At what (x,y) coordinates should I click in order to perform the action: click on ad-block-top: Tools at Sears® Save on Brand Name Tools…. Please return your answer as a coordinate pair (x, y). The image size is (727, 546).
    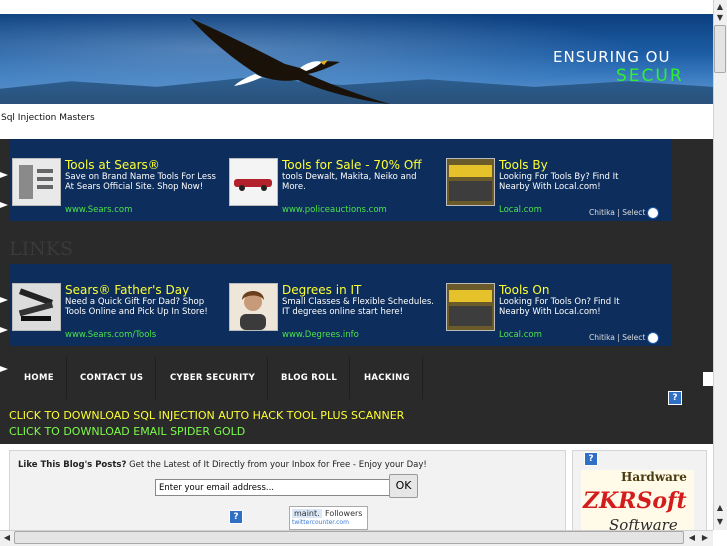
    Looking at the image, I should click on (340, 180).